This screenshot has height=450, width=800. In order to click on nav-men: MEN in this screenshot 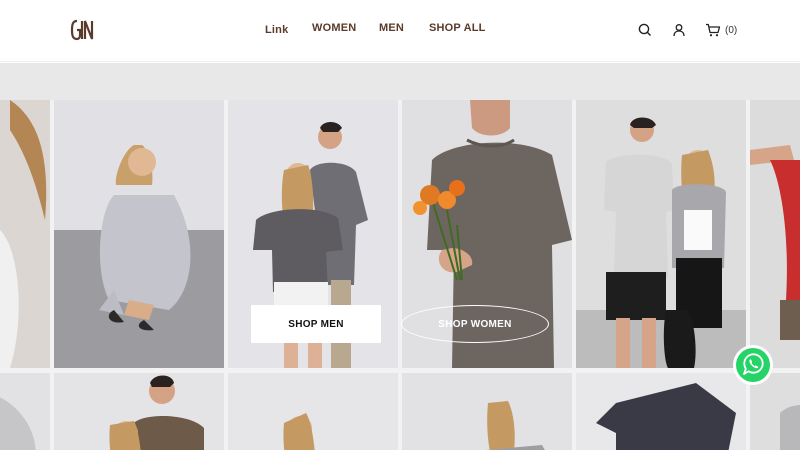, I will do `click(391, 28)`.